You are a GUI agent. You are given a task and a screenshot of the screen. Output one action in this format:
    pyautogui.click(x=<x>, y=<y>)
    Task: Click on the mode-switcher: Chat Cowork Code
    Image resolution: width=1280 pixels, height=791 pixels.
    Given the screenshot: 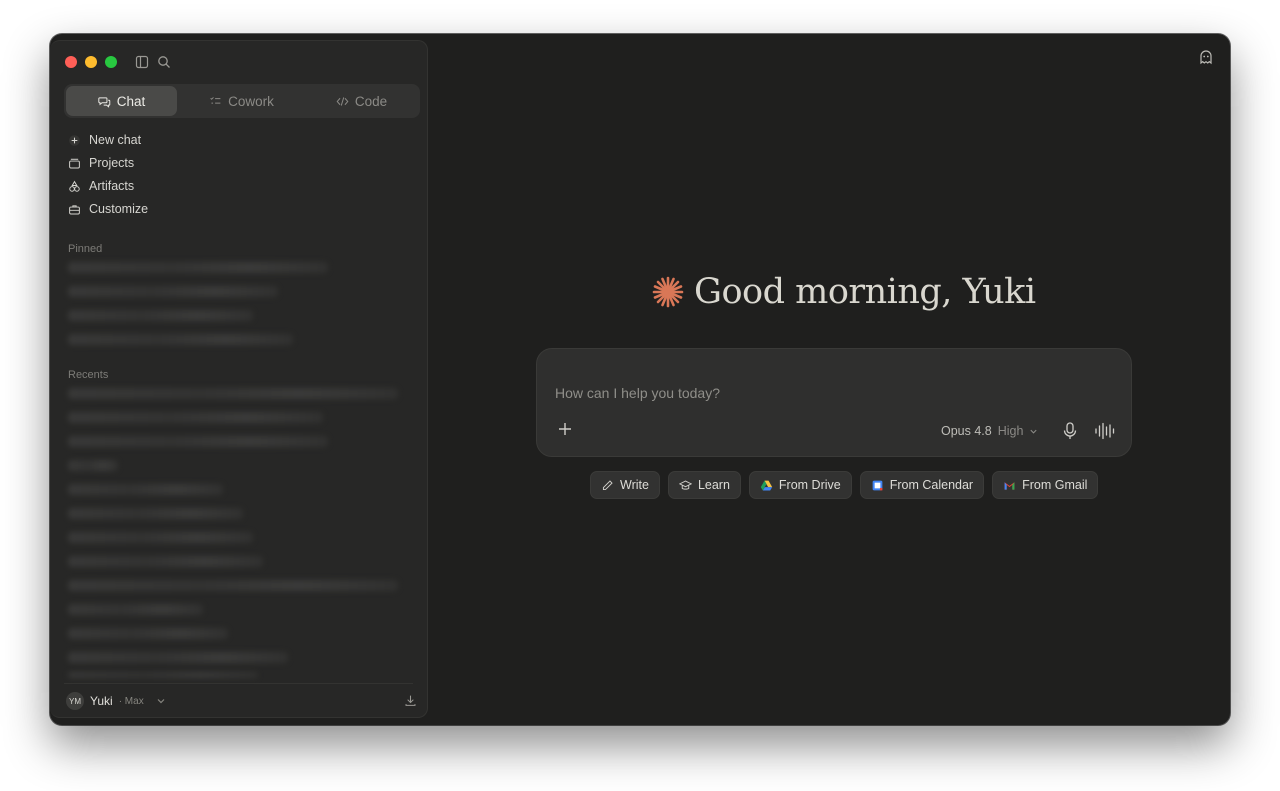 What is the action you would take?
    pyautogui.click(x=242, y=101)
    